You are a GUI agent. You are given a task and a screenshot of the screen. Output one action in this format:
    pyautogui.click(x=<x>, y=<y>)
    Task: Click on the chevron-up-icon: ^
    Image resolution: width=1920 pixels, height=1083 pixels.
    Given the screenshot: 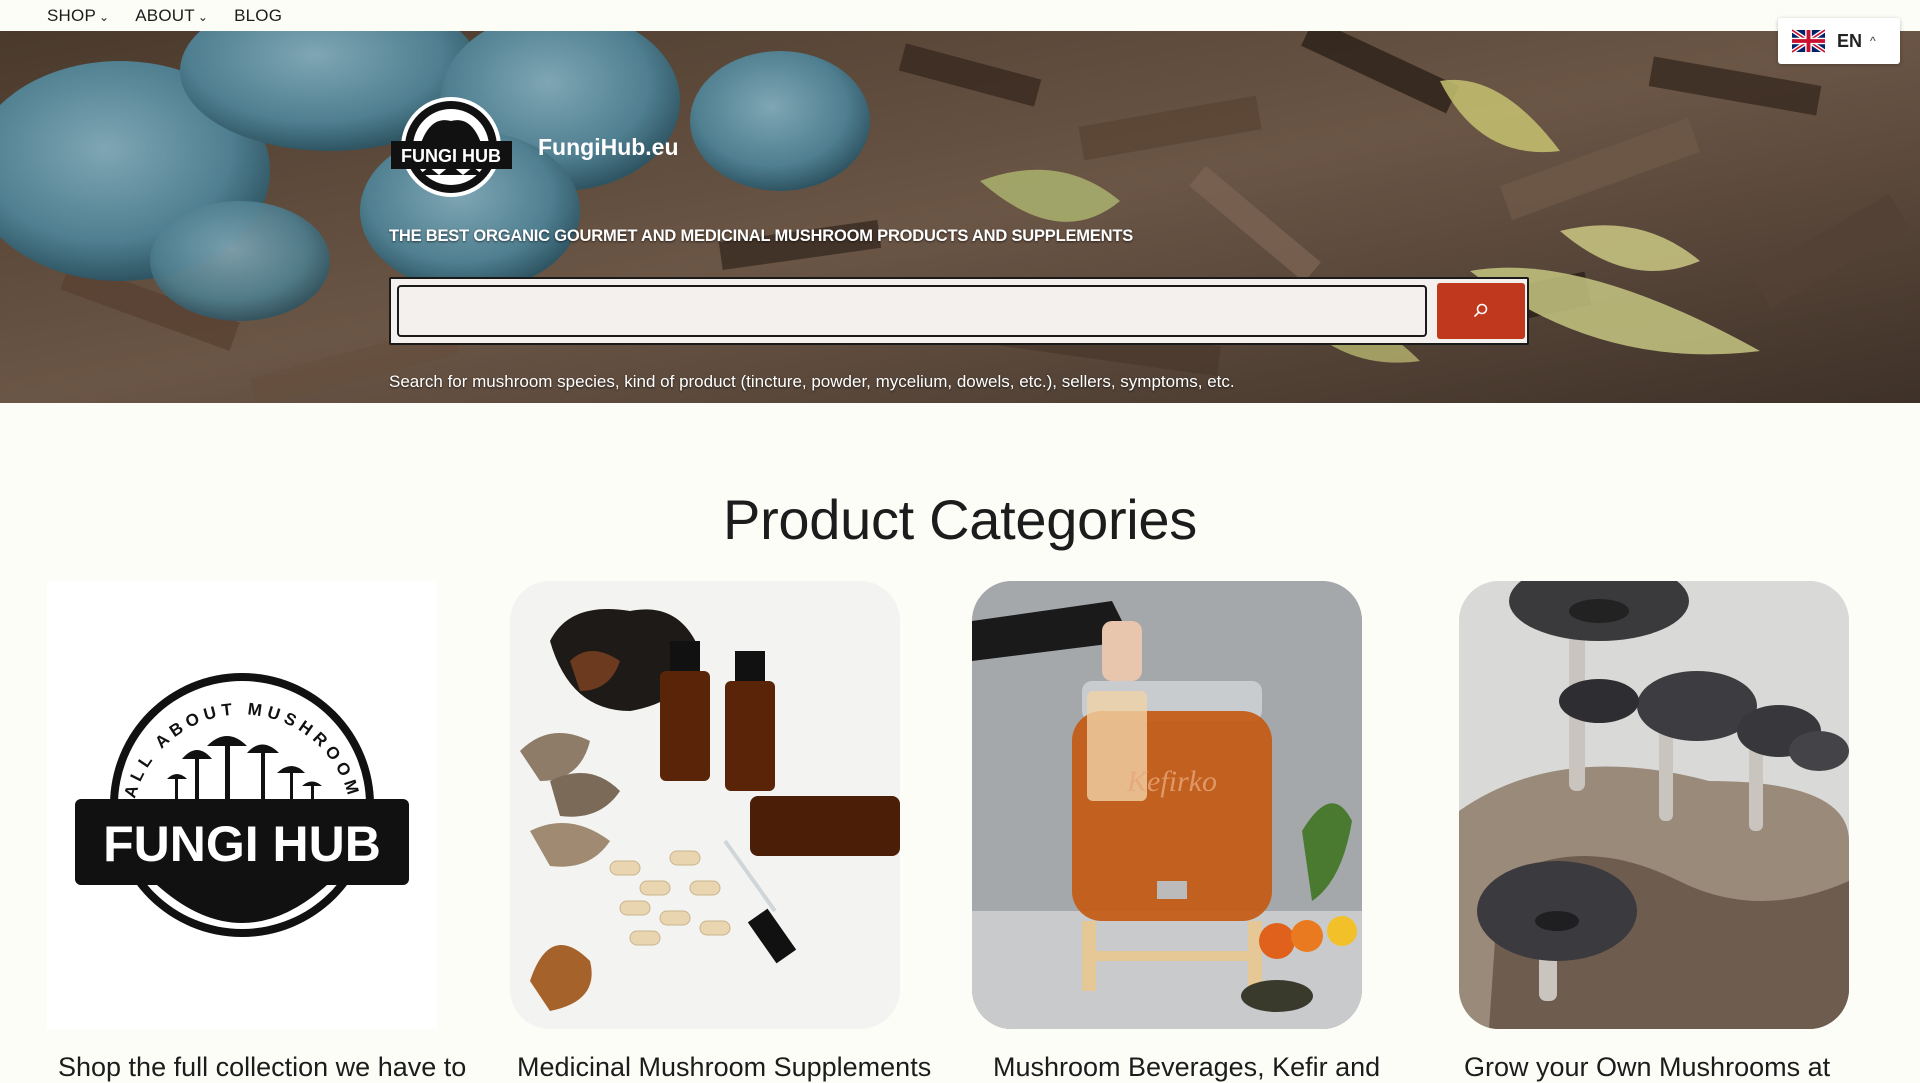 What is the action you would take?
    pyautogui.click(x=1873, y=41)
    